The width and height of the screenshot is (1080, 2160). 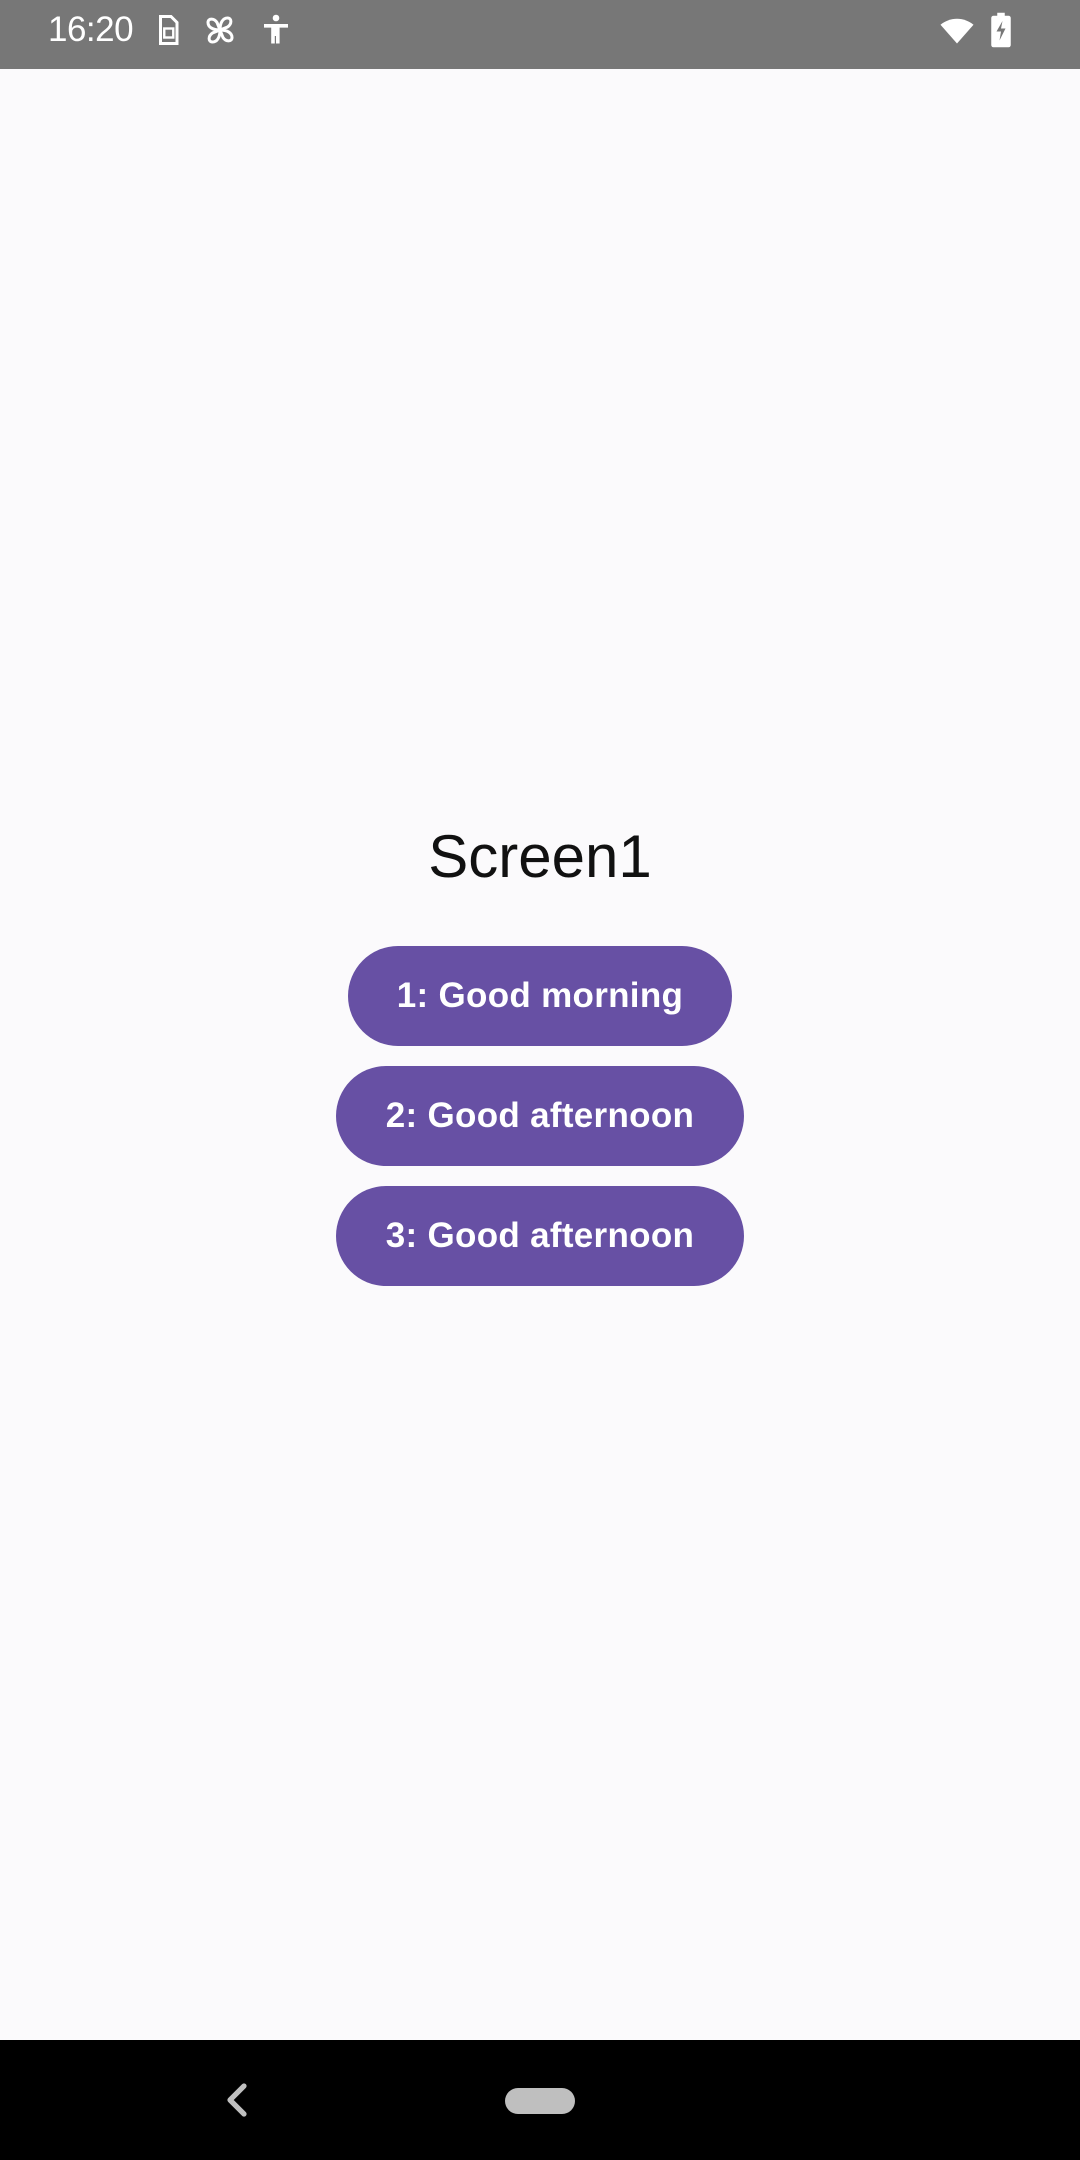 What do you see at coordinates (220, 30) in the screenshot?
I see `fan-icon` at bounding box center [220, 30].